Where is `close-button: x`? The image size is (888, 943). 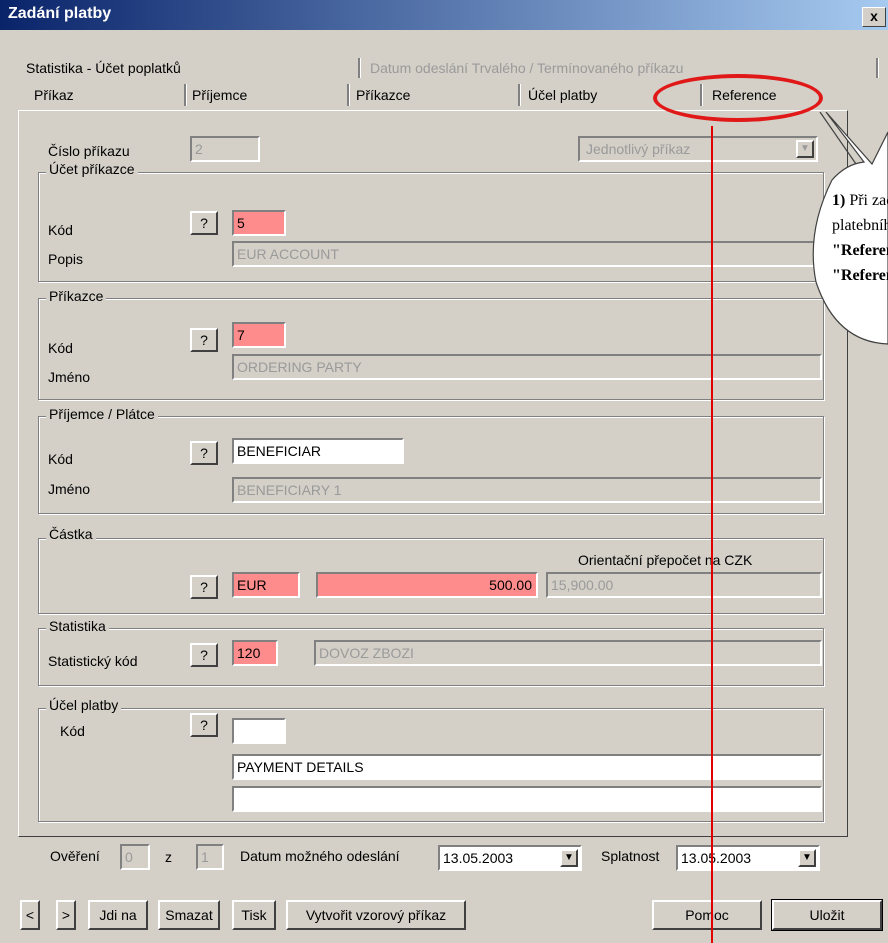 close-button: x is located at coordinates (874, 17).